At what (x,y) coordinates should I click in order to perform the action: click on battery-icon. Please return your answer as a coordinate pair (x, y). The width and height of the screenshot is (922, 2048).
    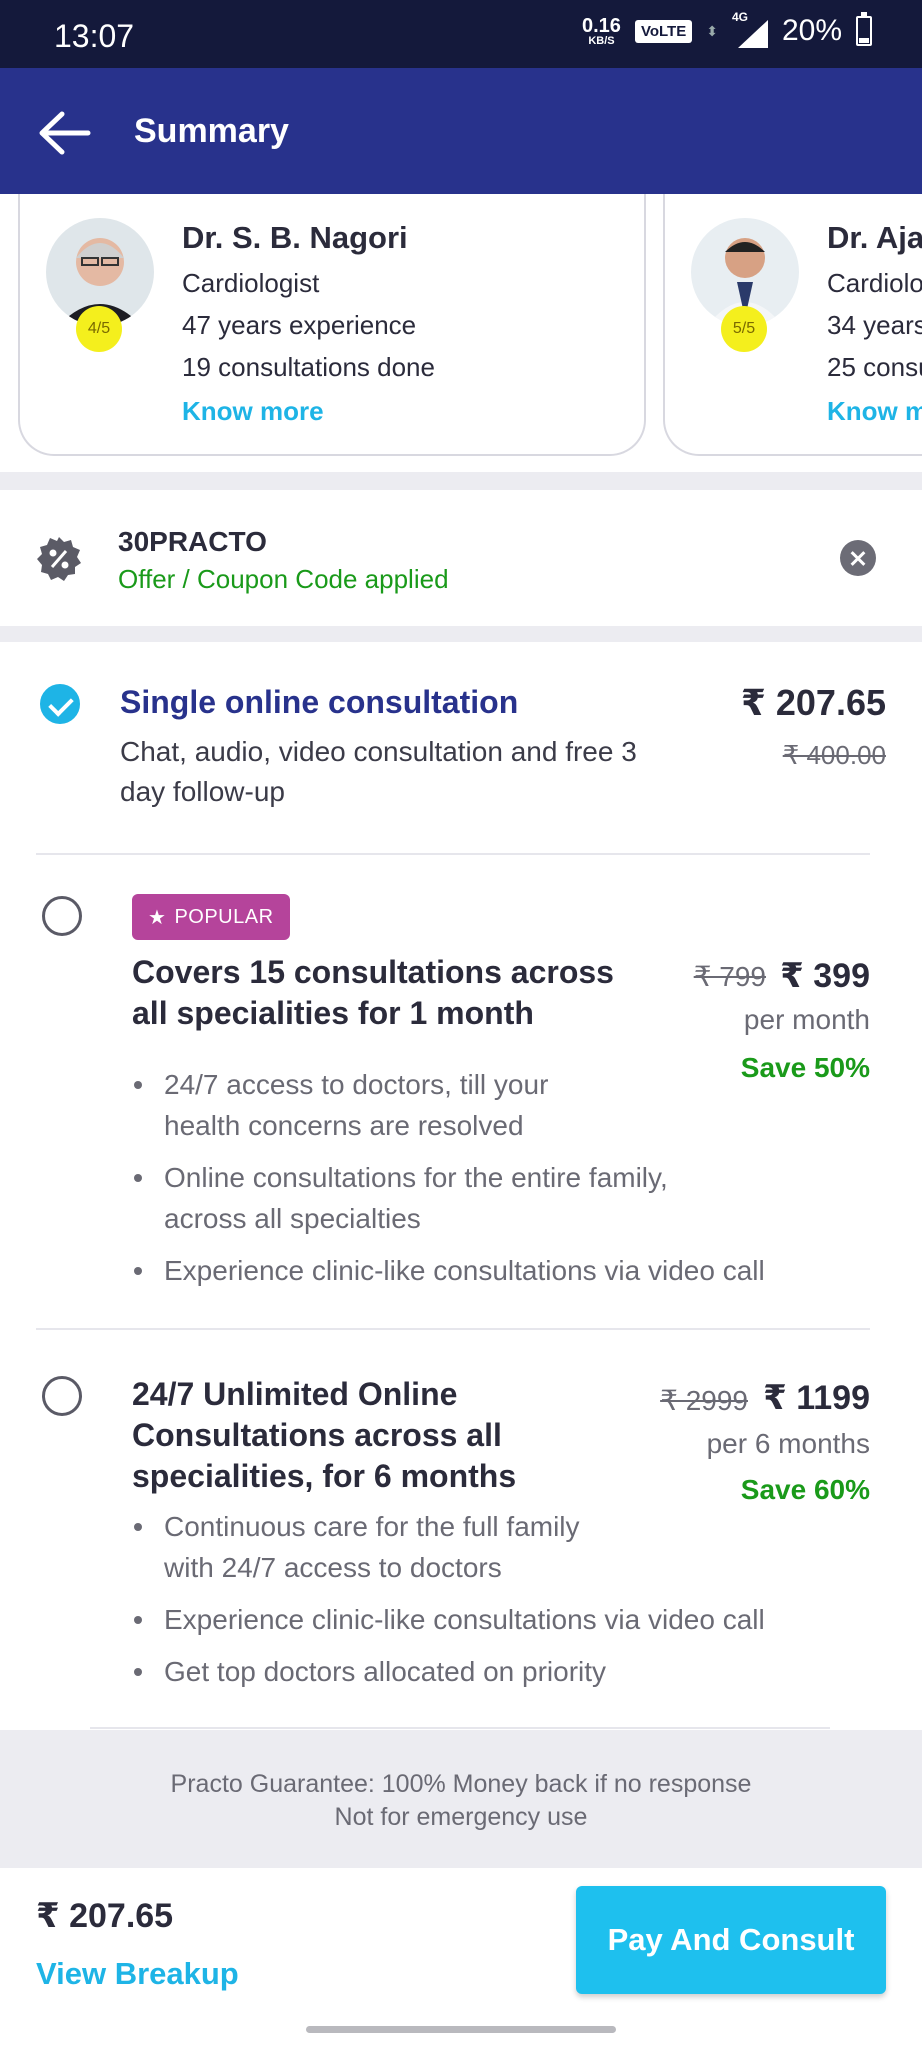
    Looking at the image, I should click on (864, 29).